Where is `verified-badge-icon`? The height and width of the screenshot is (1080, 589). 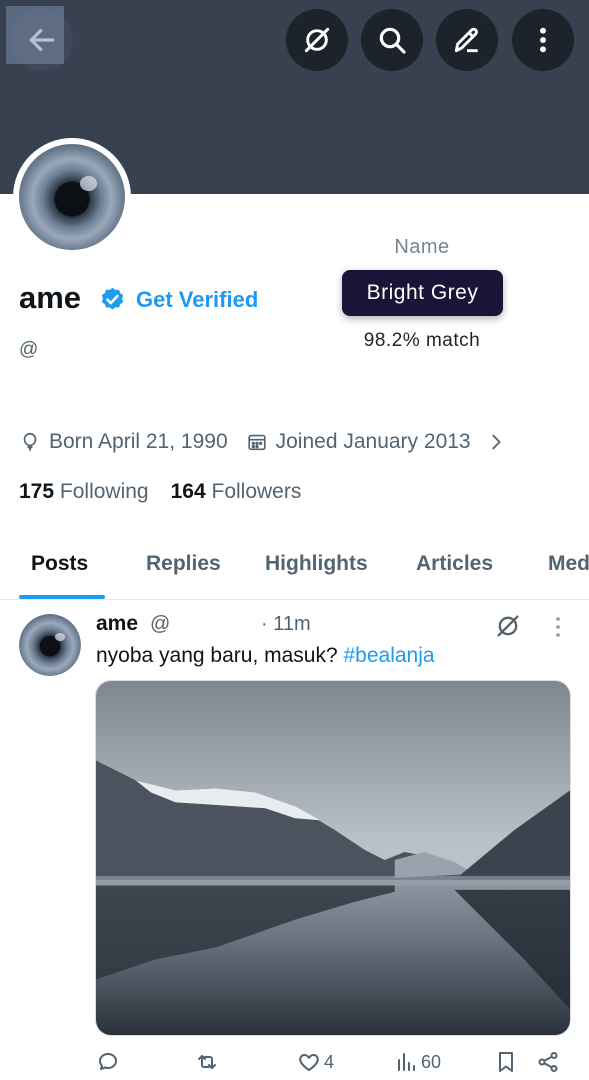
verified-badge-icon is located at coordinates (112, 298).